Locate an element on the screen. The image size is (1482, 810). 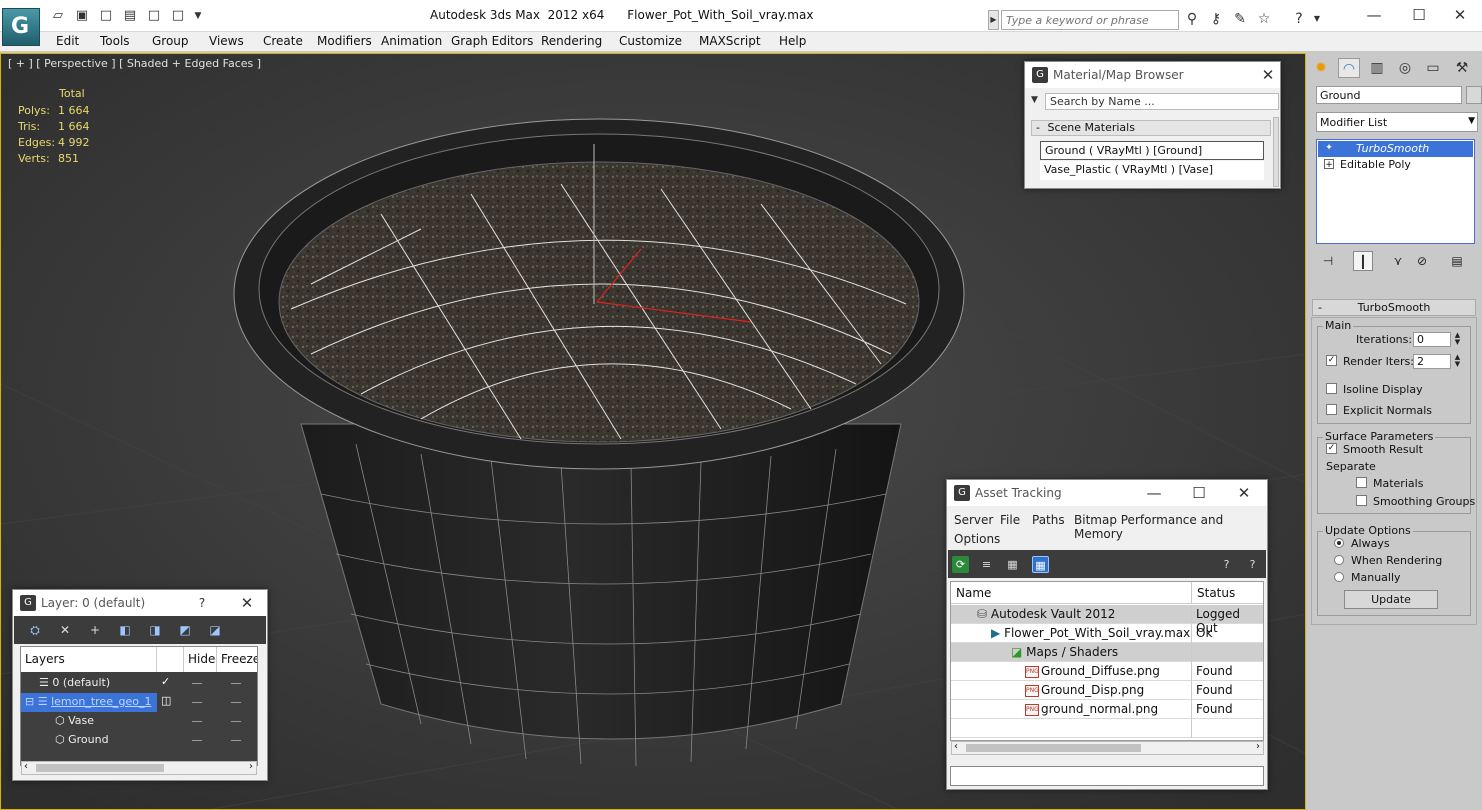
asset-menu-bitmap-performance: Bitmap Performance and Memory is located at coordinates (1170, 527).